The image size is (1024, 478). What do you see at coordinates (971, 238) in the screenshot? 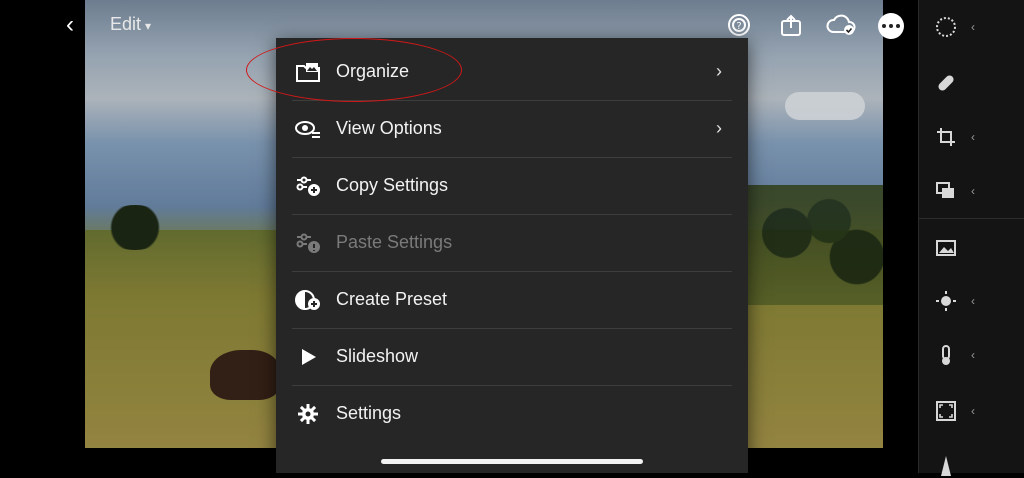
I see `right-toolbar: ‹ ‹ ‹ ‹ ‹ ‹` at bounding box center [971, 238].